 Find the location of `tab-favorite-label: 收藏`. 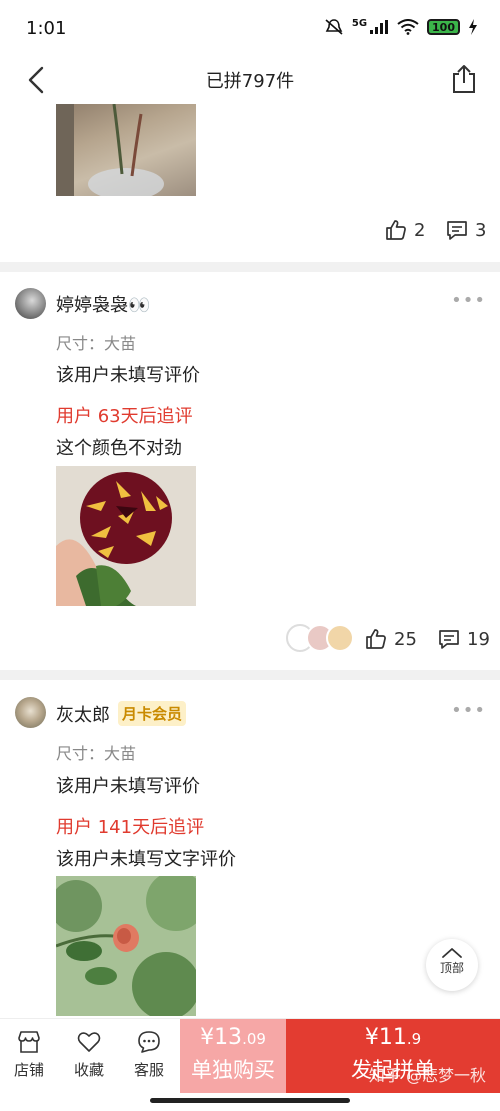

tab-favorite-label: 收藏 is located at coordinates (88, 1070).